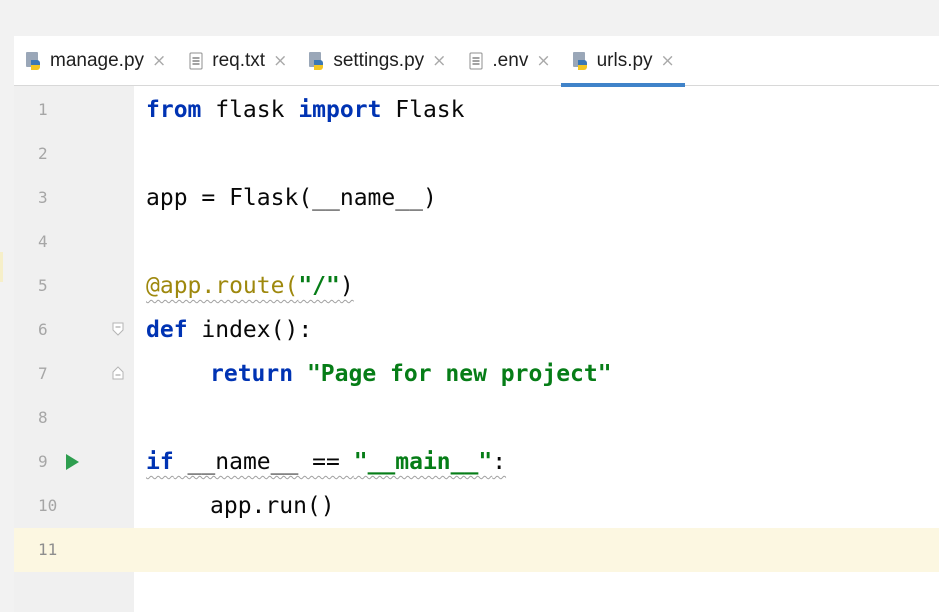 The width and height of the screenshot is (939, 612). I want to click on code-line-3: app = Flask(__name__), so click(291, 198).